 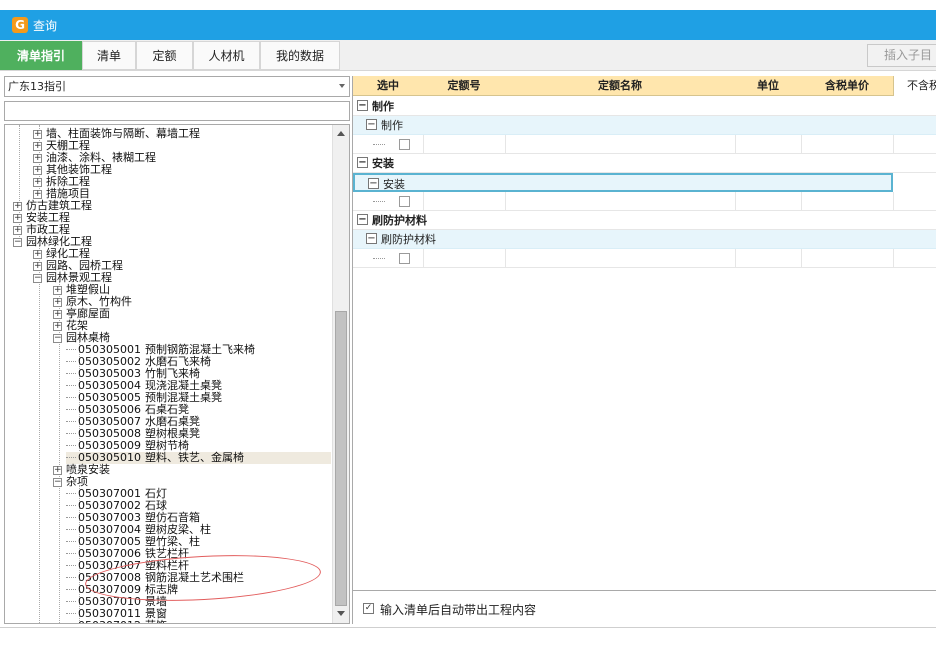 What do you see at coordinates (194, 457) in the screenshot?
I see `tree-item-label: 塑料、铁艺、金属椅` at bounding box center [194, 457].